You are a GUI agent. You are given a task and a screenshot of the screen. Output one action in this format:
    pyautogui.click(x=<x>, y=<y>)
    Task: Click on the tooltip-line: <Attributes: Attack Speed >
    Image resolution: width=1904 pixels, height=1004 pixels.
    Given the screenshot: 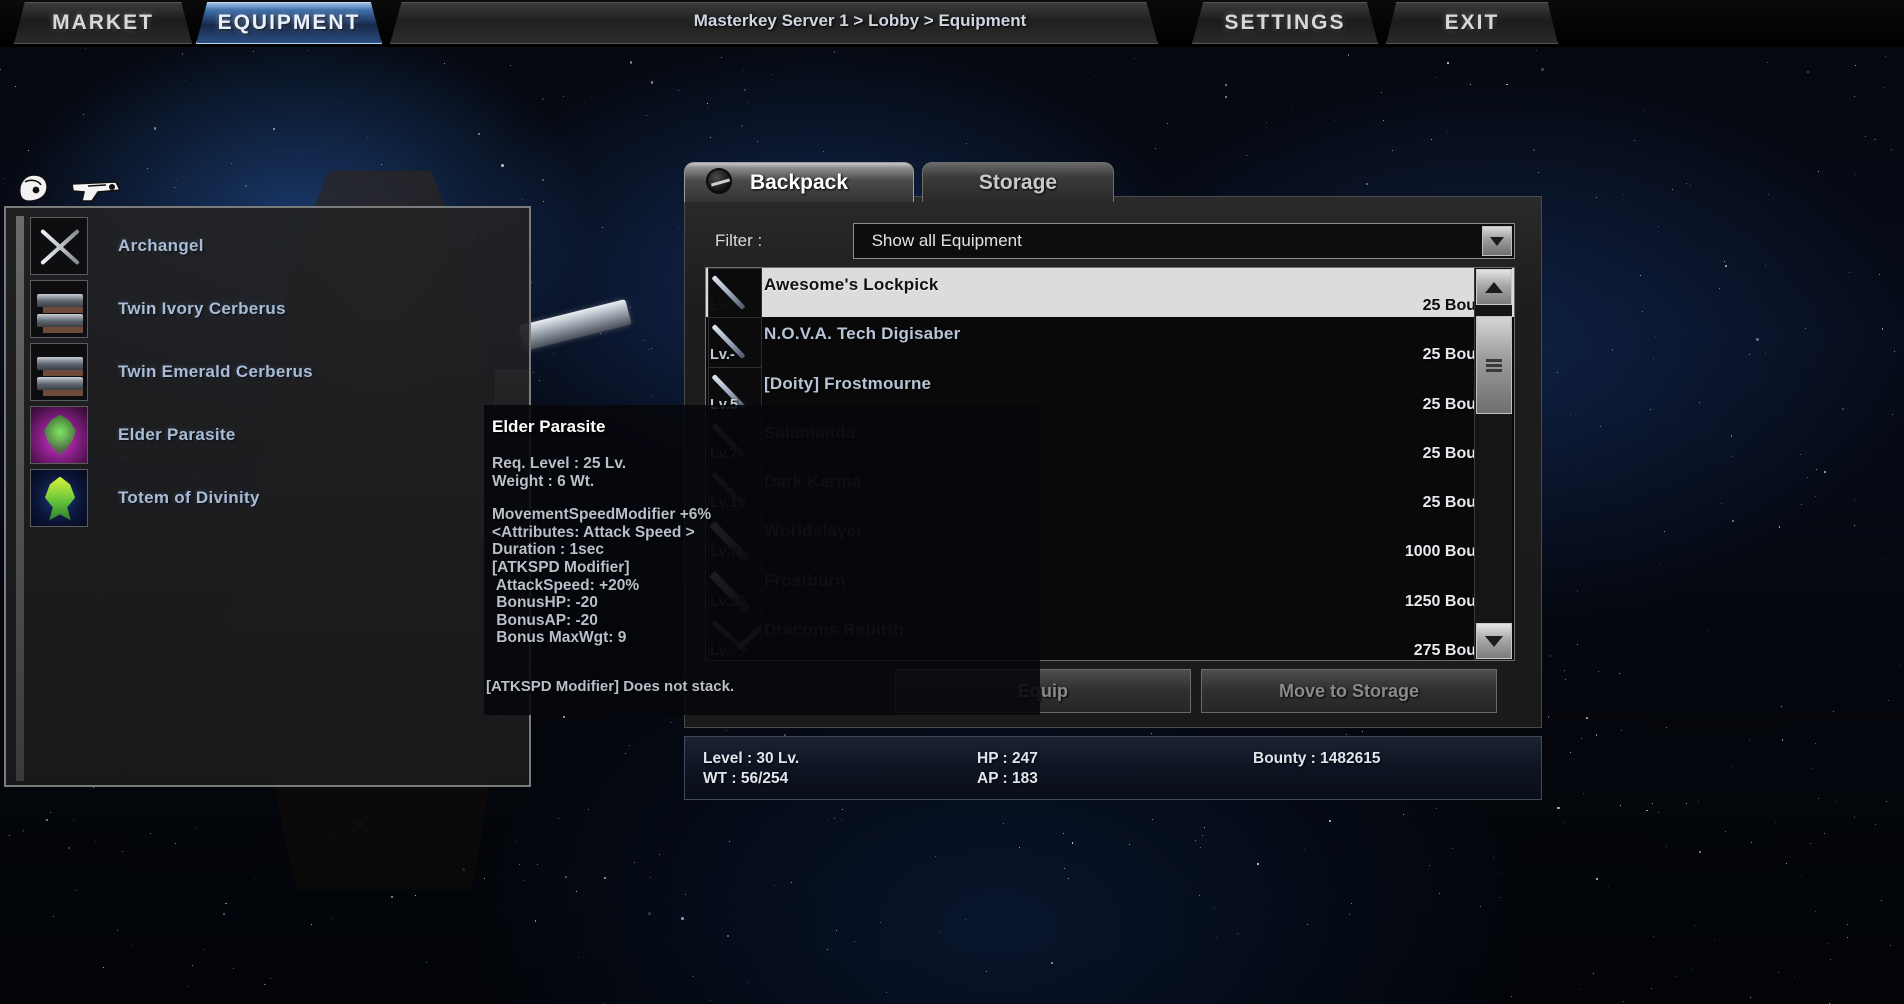 What is the action you would take?
    pyautogui.click(x=593, y=532)
    